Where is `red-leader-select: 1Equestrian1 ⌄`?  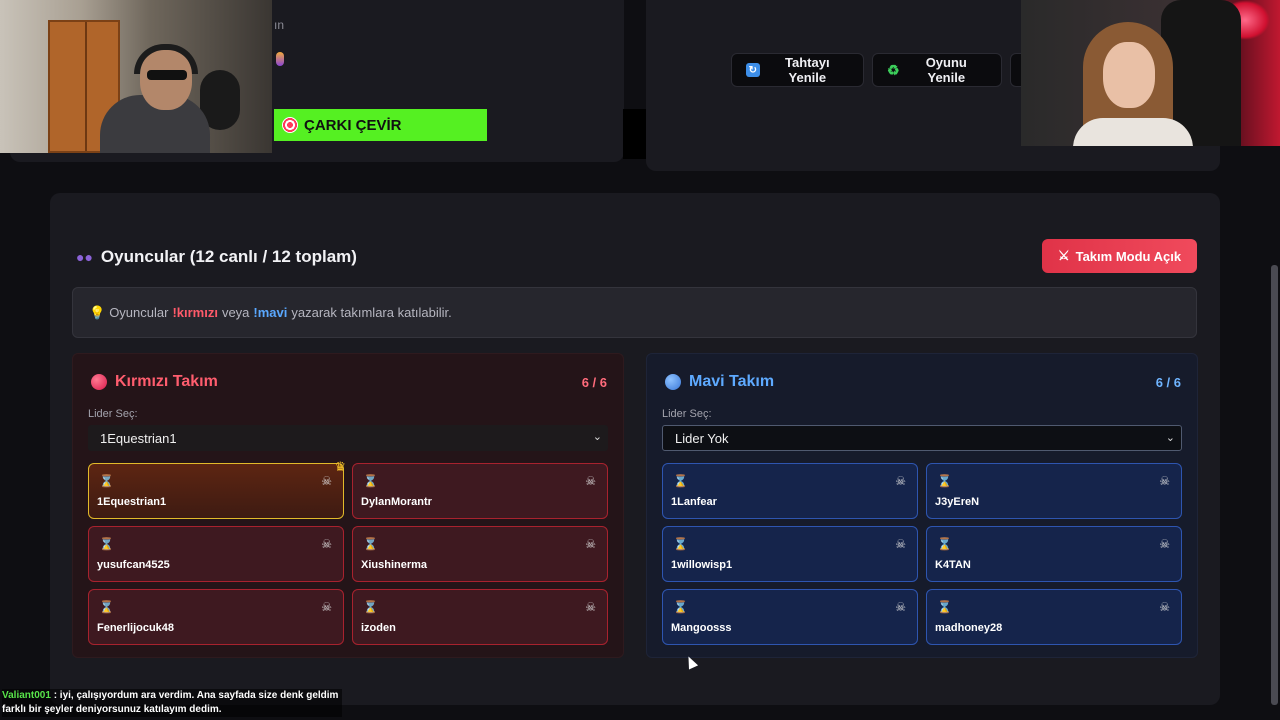
red-leader-select: 1Equestrian1 ⌄ is located at coordinates (348, 438).